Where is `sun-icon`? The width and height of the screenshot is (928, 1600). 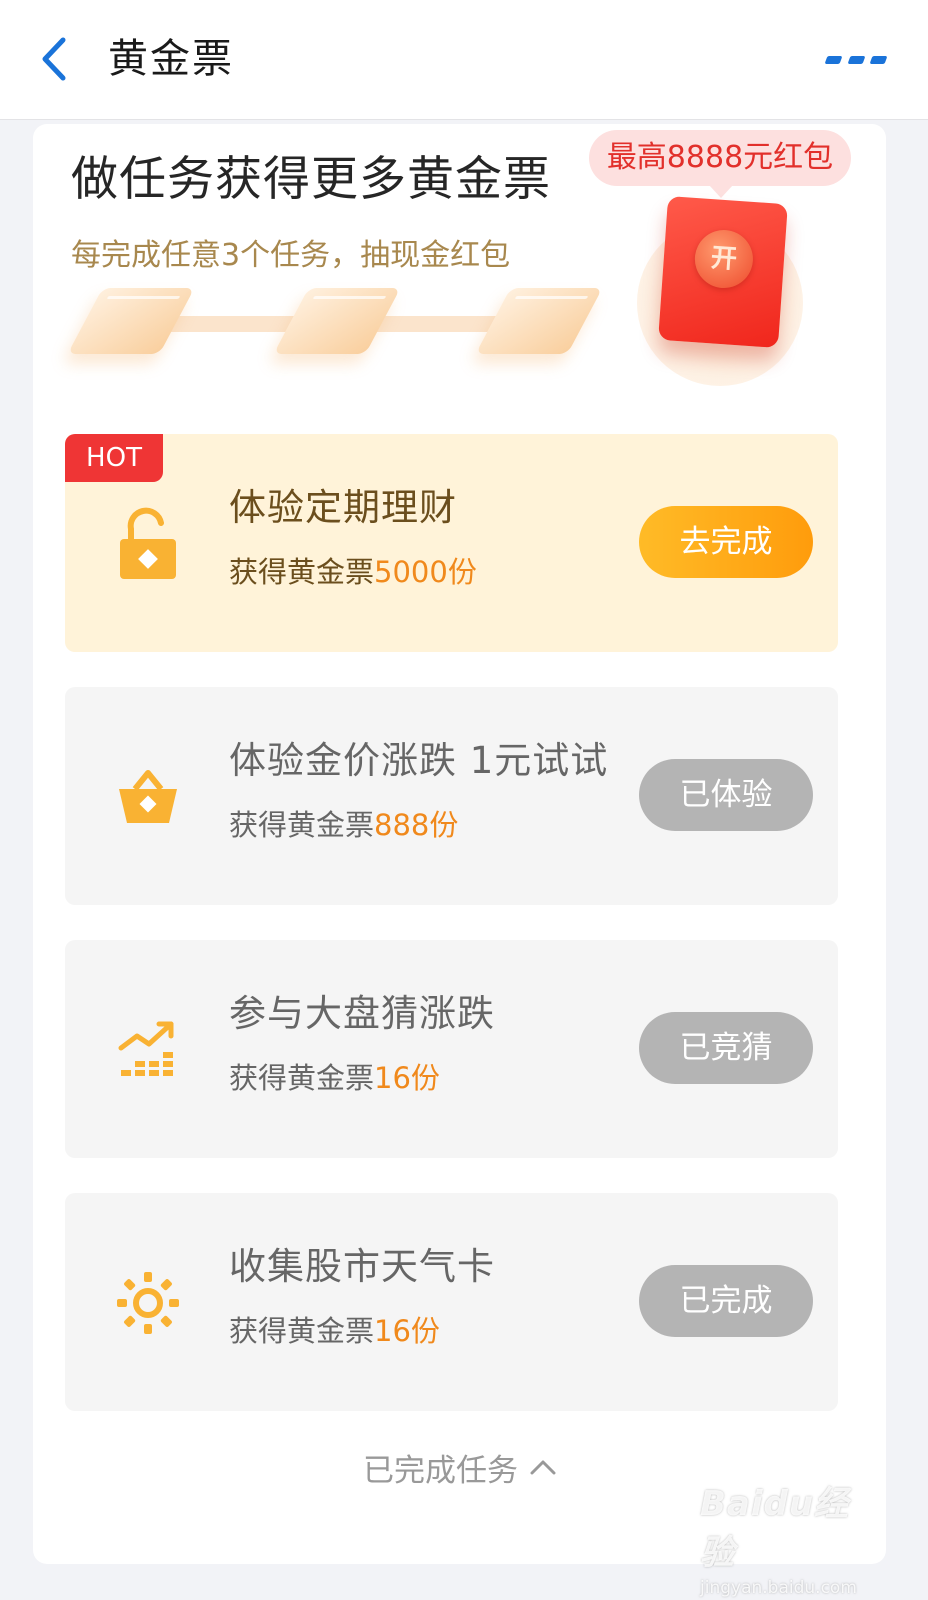 sun-icon is located at coordinates (148, 1303).